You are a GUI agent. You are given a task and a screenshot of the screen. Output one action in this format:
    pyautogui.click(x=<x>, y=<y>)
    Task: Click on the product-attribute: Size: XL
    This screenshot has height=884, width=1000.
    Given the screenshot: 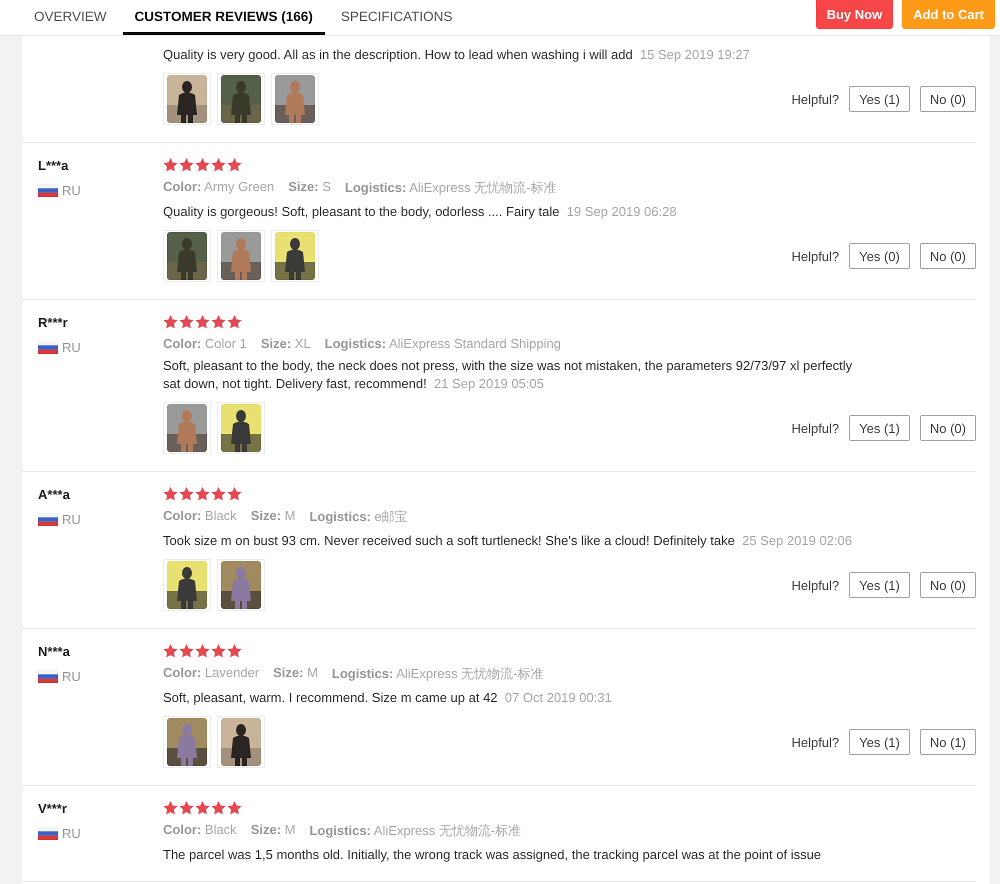 What is the action you would take?
    pyautogui.click(x=285, y=343)
    